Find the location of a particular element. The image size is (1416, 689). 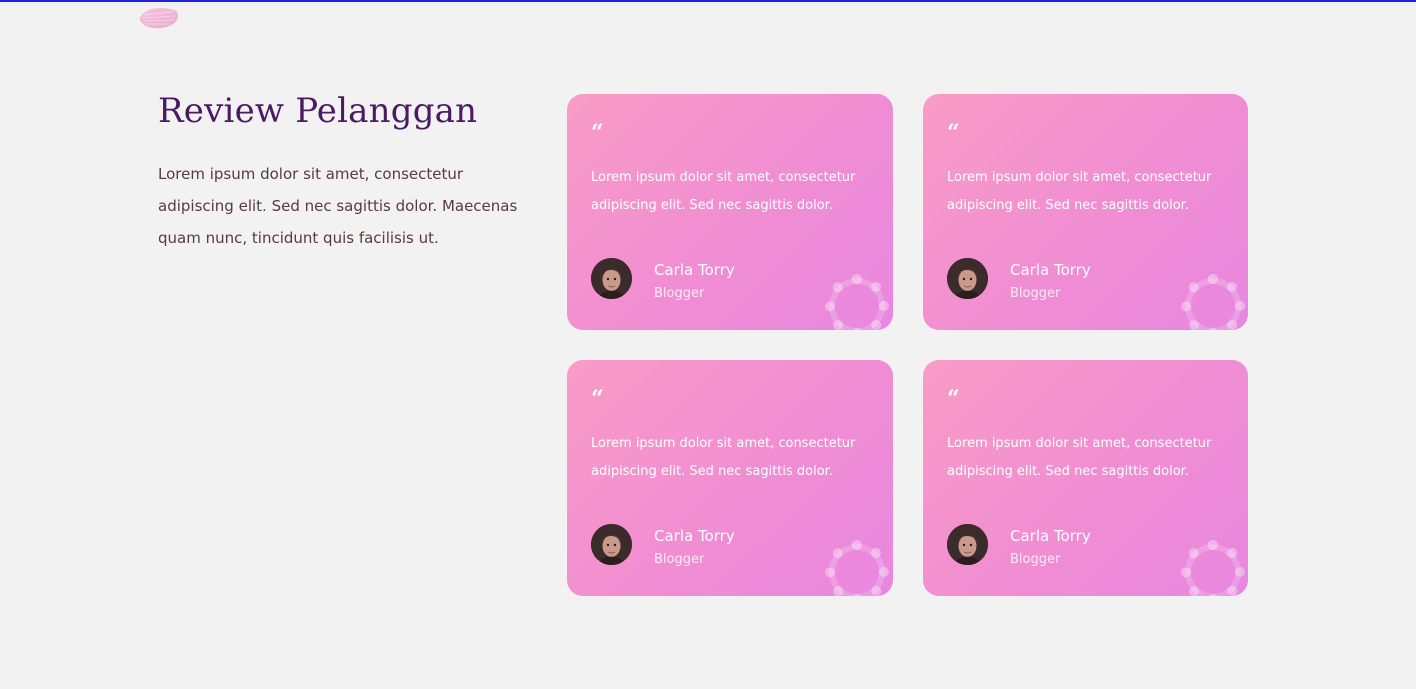

section-title: Review Pelanggan is located at coordinates (318, 111).